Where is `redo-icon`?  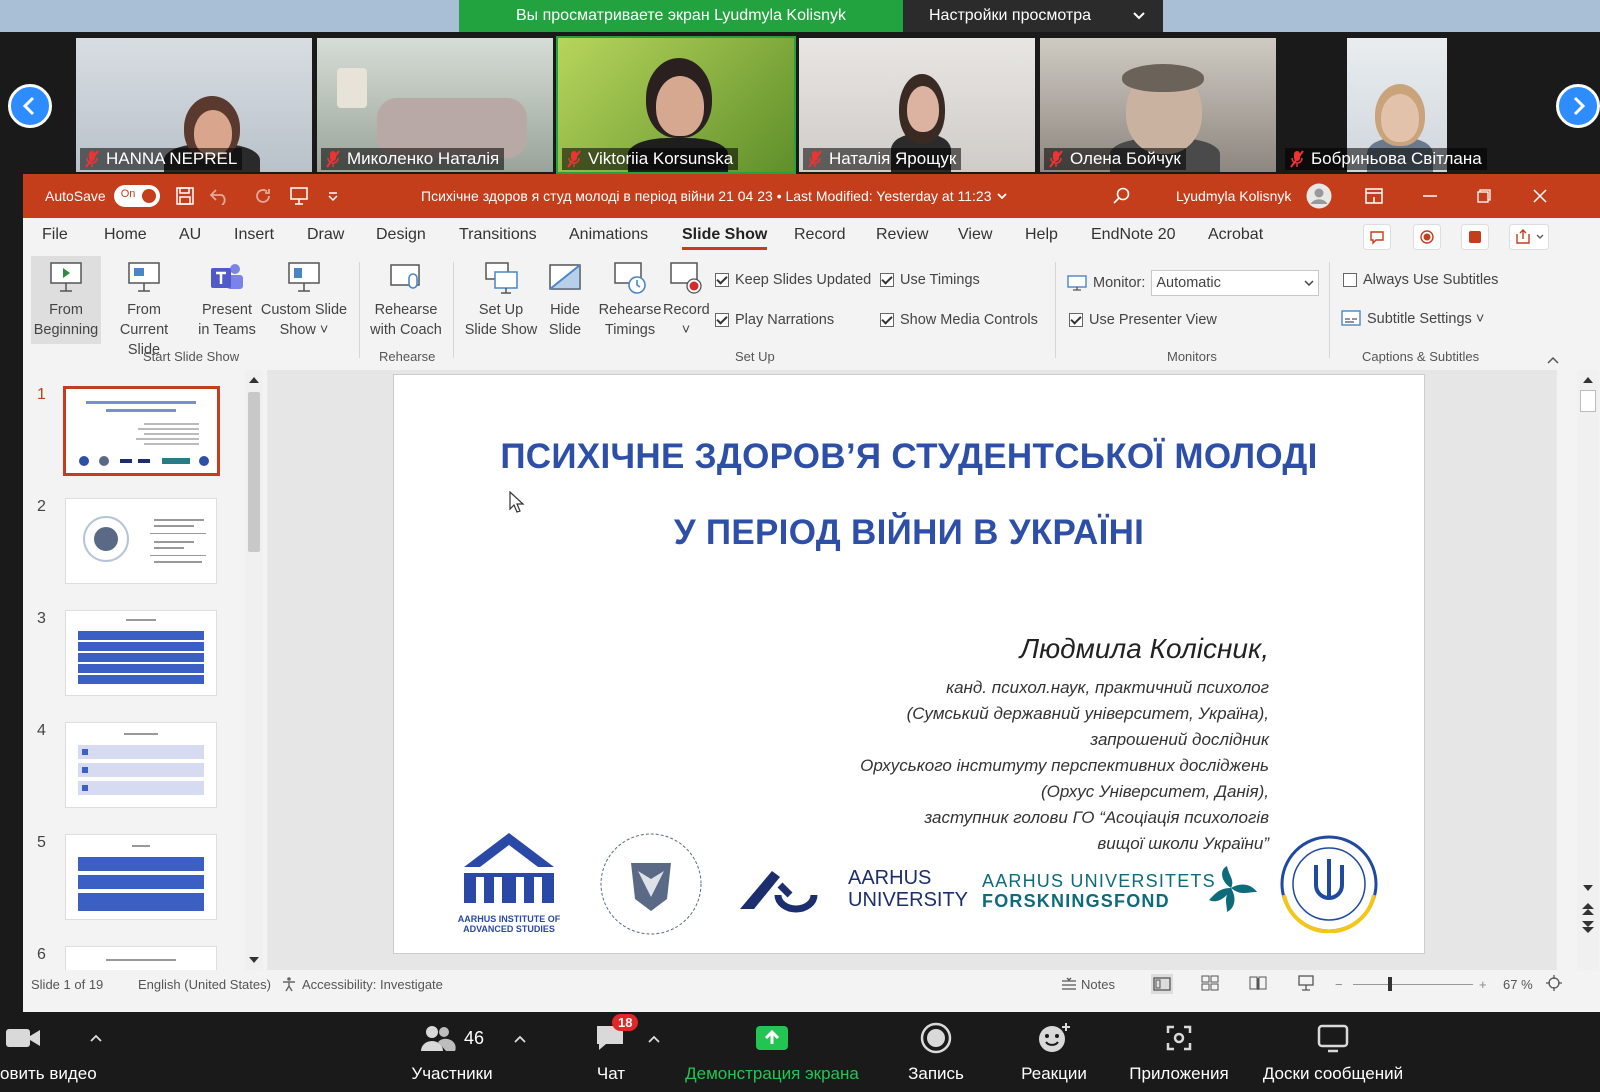
redo-icon is located at coordinates (263, 196).